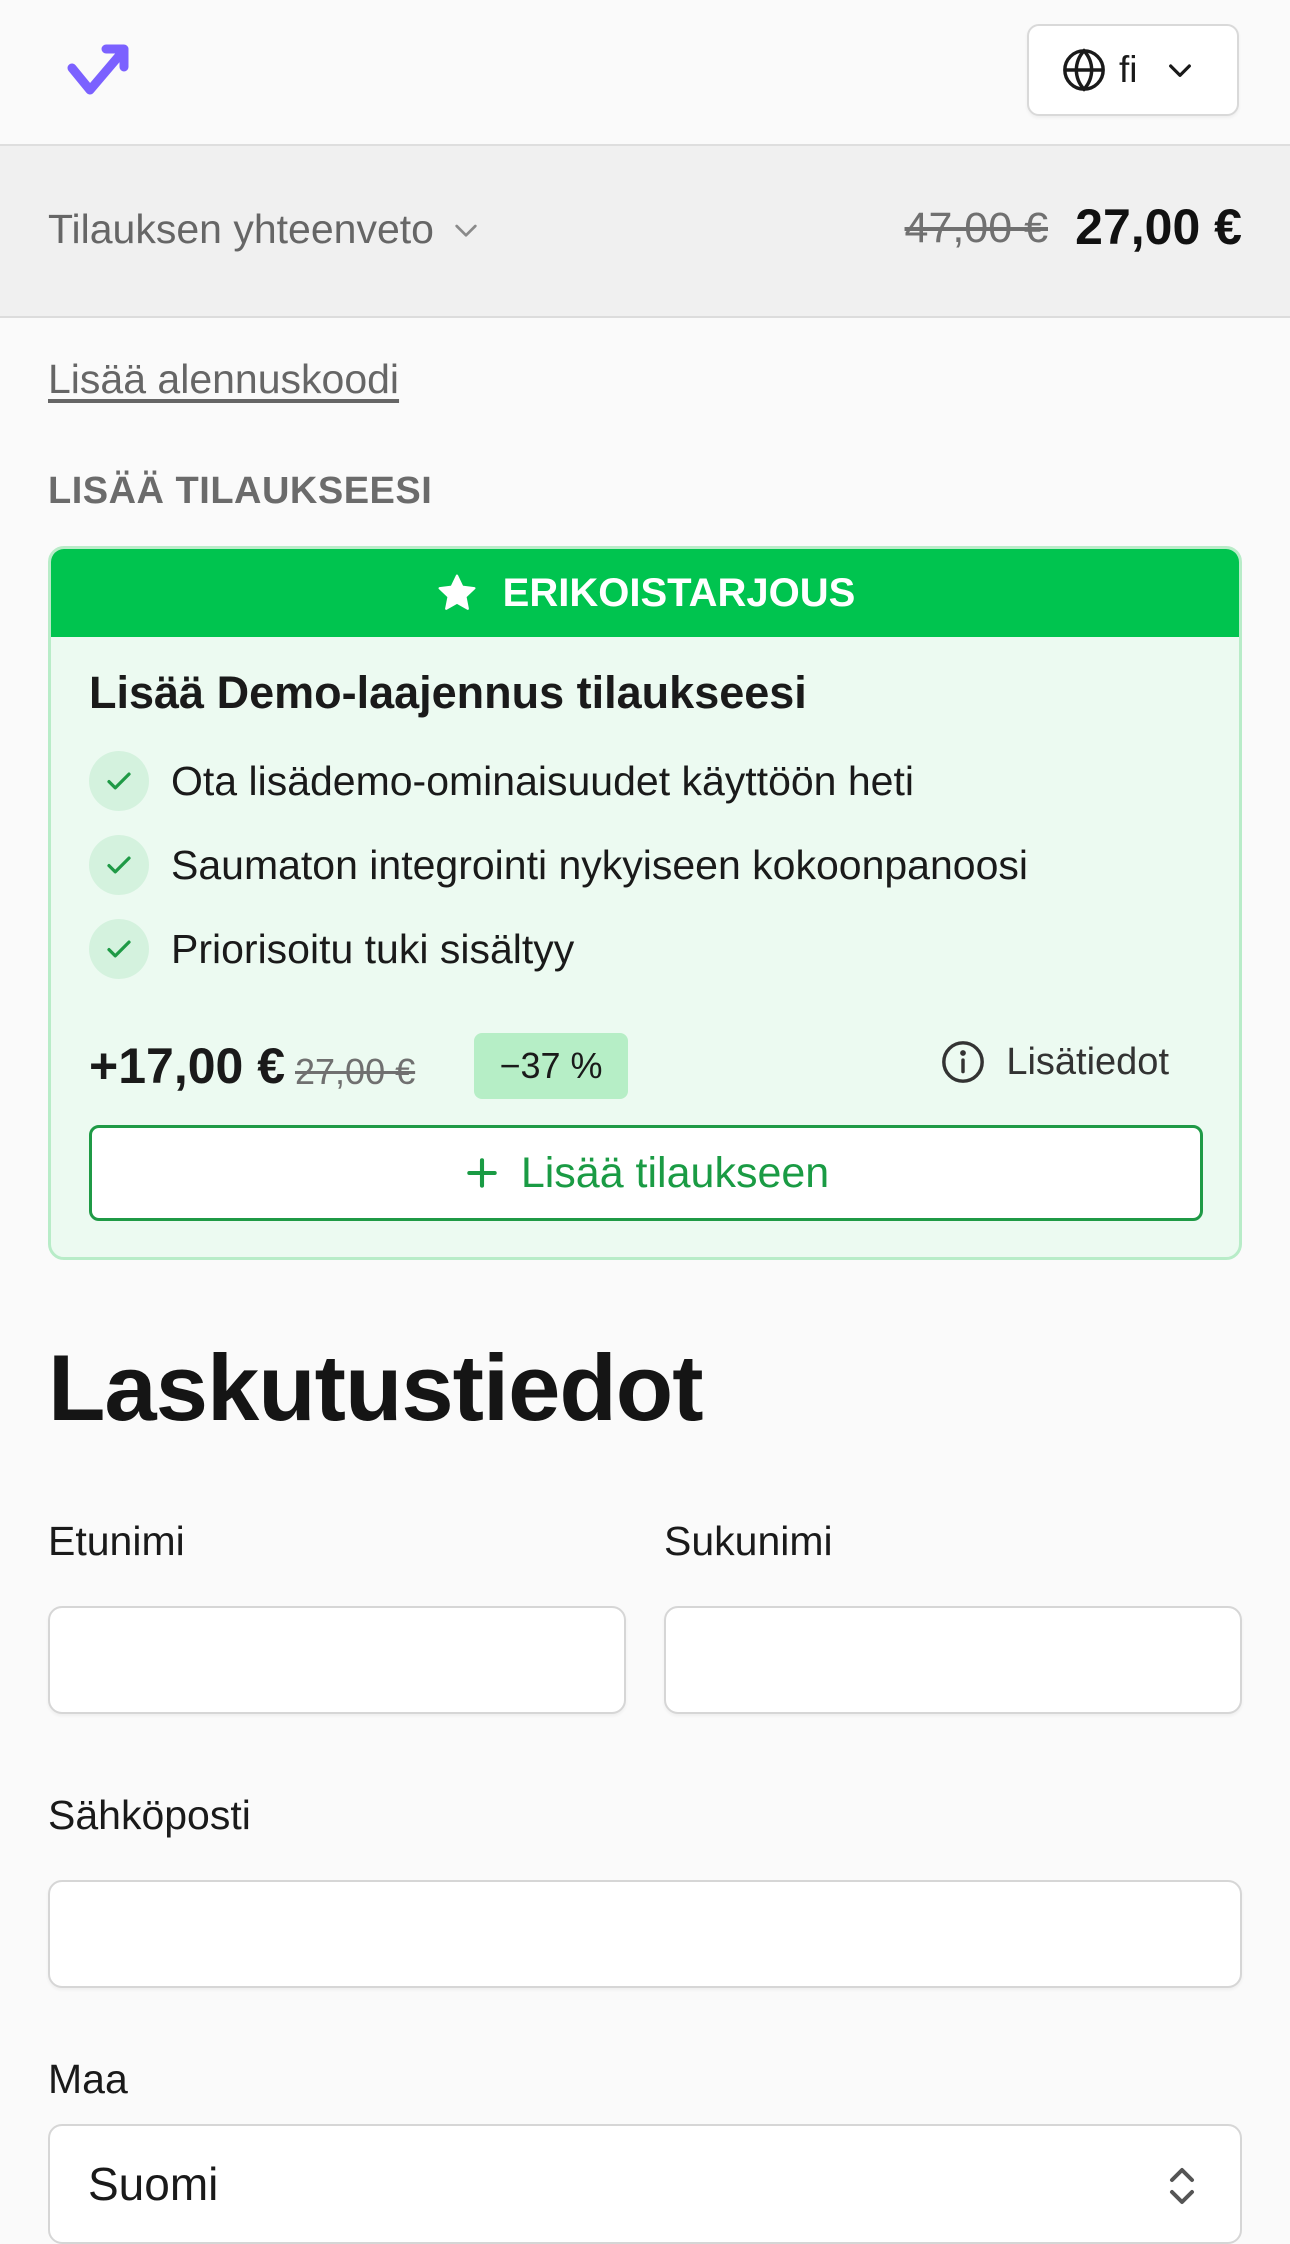 The image size is (1290, 2244). What do you see at coordinates (976, 228) in the screenshot?
I see `original-total: 47,00 €` at bounding box center [976, 228].